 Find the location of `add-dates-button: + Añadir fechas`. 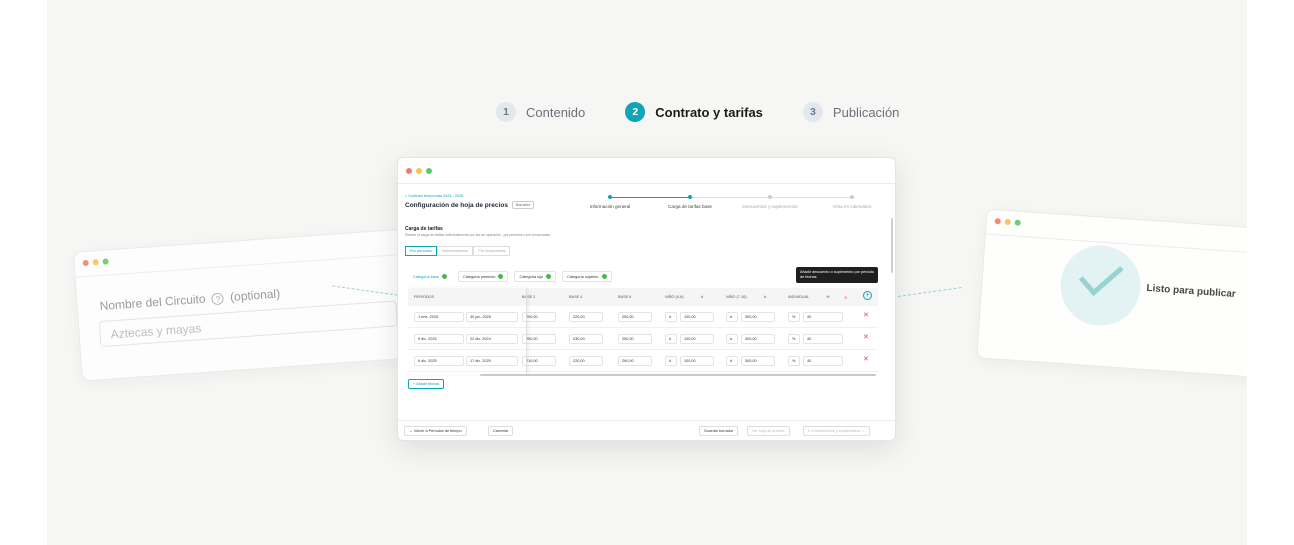

add-dates-button: + Añadir fechas is located at coordinates (426, 384).